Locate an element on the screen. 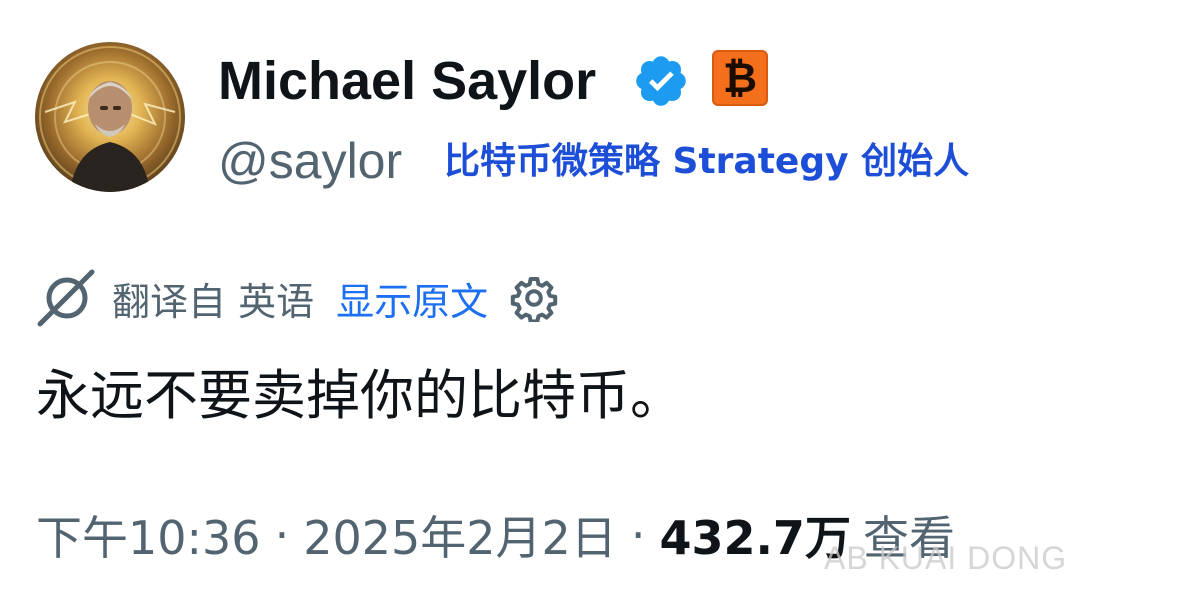  verified-badge-icon is located at coordinates (661, 81).